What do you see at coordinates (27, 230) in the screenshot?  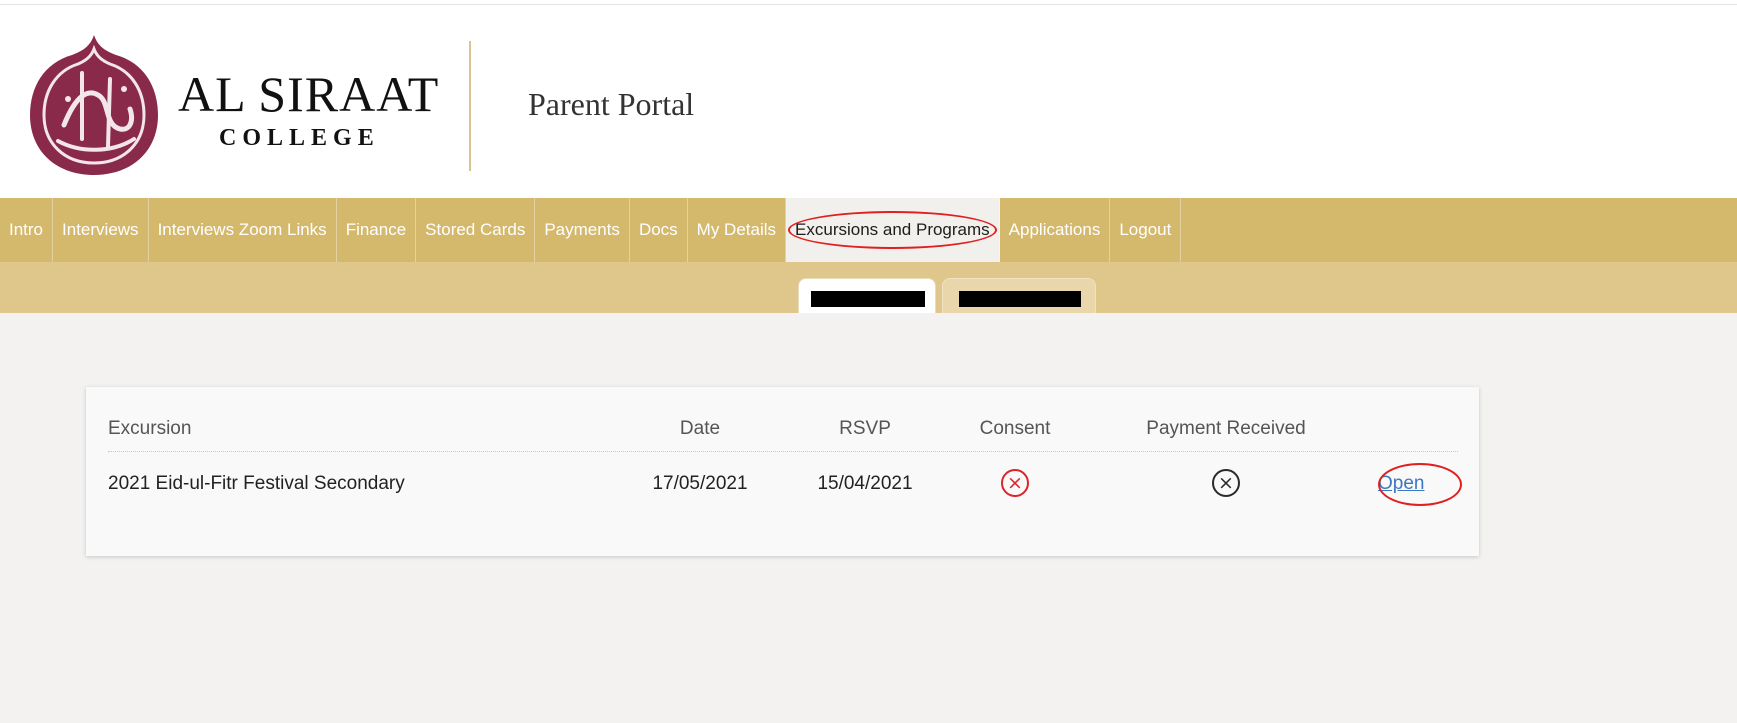 I see `nav-item-intro: Intro` at bounding box center [27, 230].